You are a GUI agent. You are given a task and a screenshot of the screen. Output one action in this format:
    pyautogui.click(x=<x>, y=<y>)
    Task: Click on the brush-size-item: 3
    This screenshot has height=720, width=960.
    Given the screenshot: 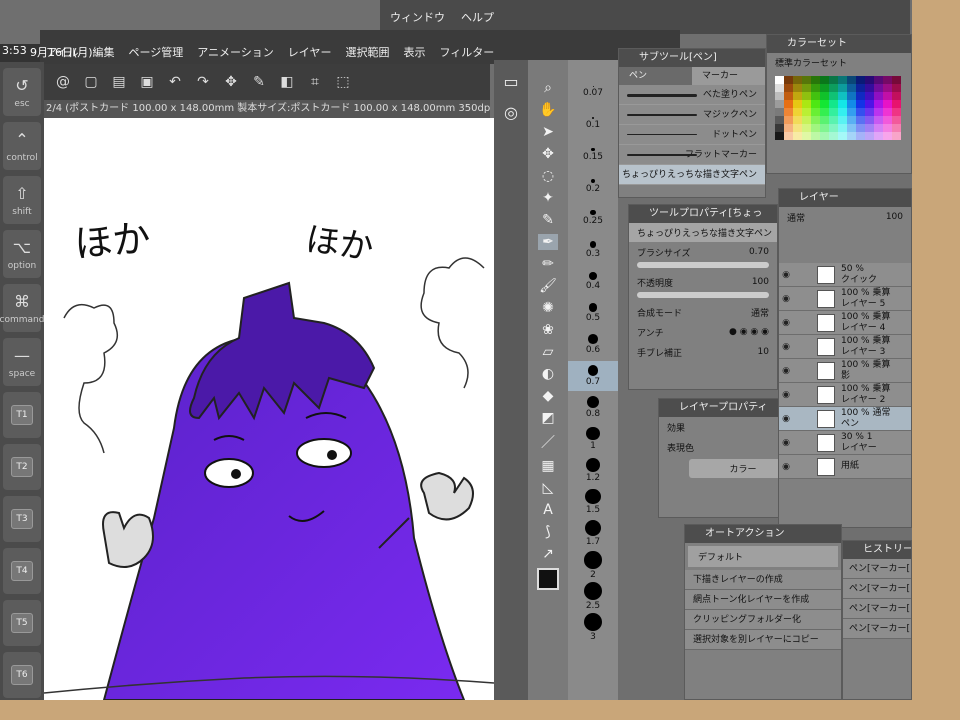 What is the action you would take?
    pyautogui.click(x=593, y=625)
    